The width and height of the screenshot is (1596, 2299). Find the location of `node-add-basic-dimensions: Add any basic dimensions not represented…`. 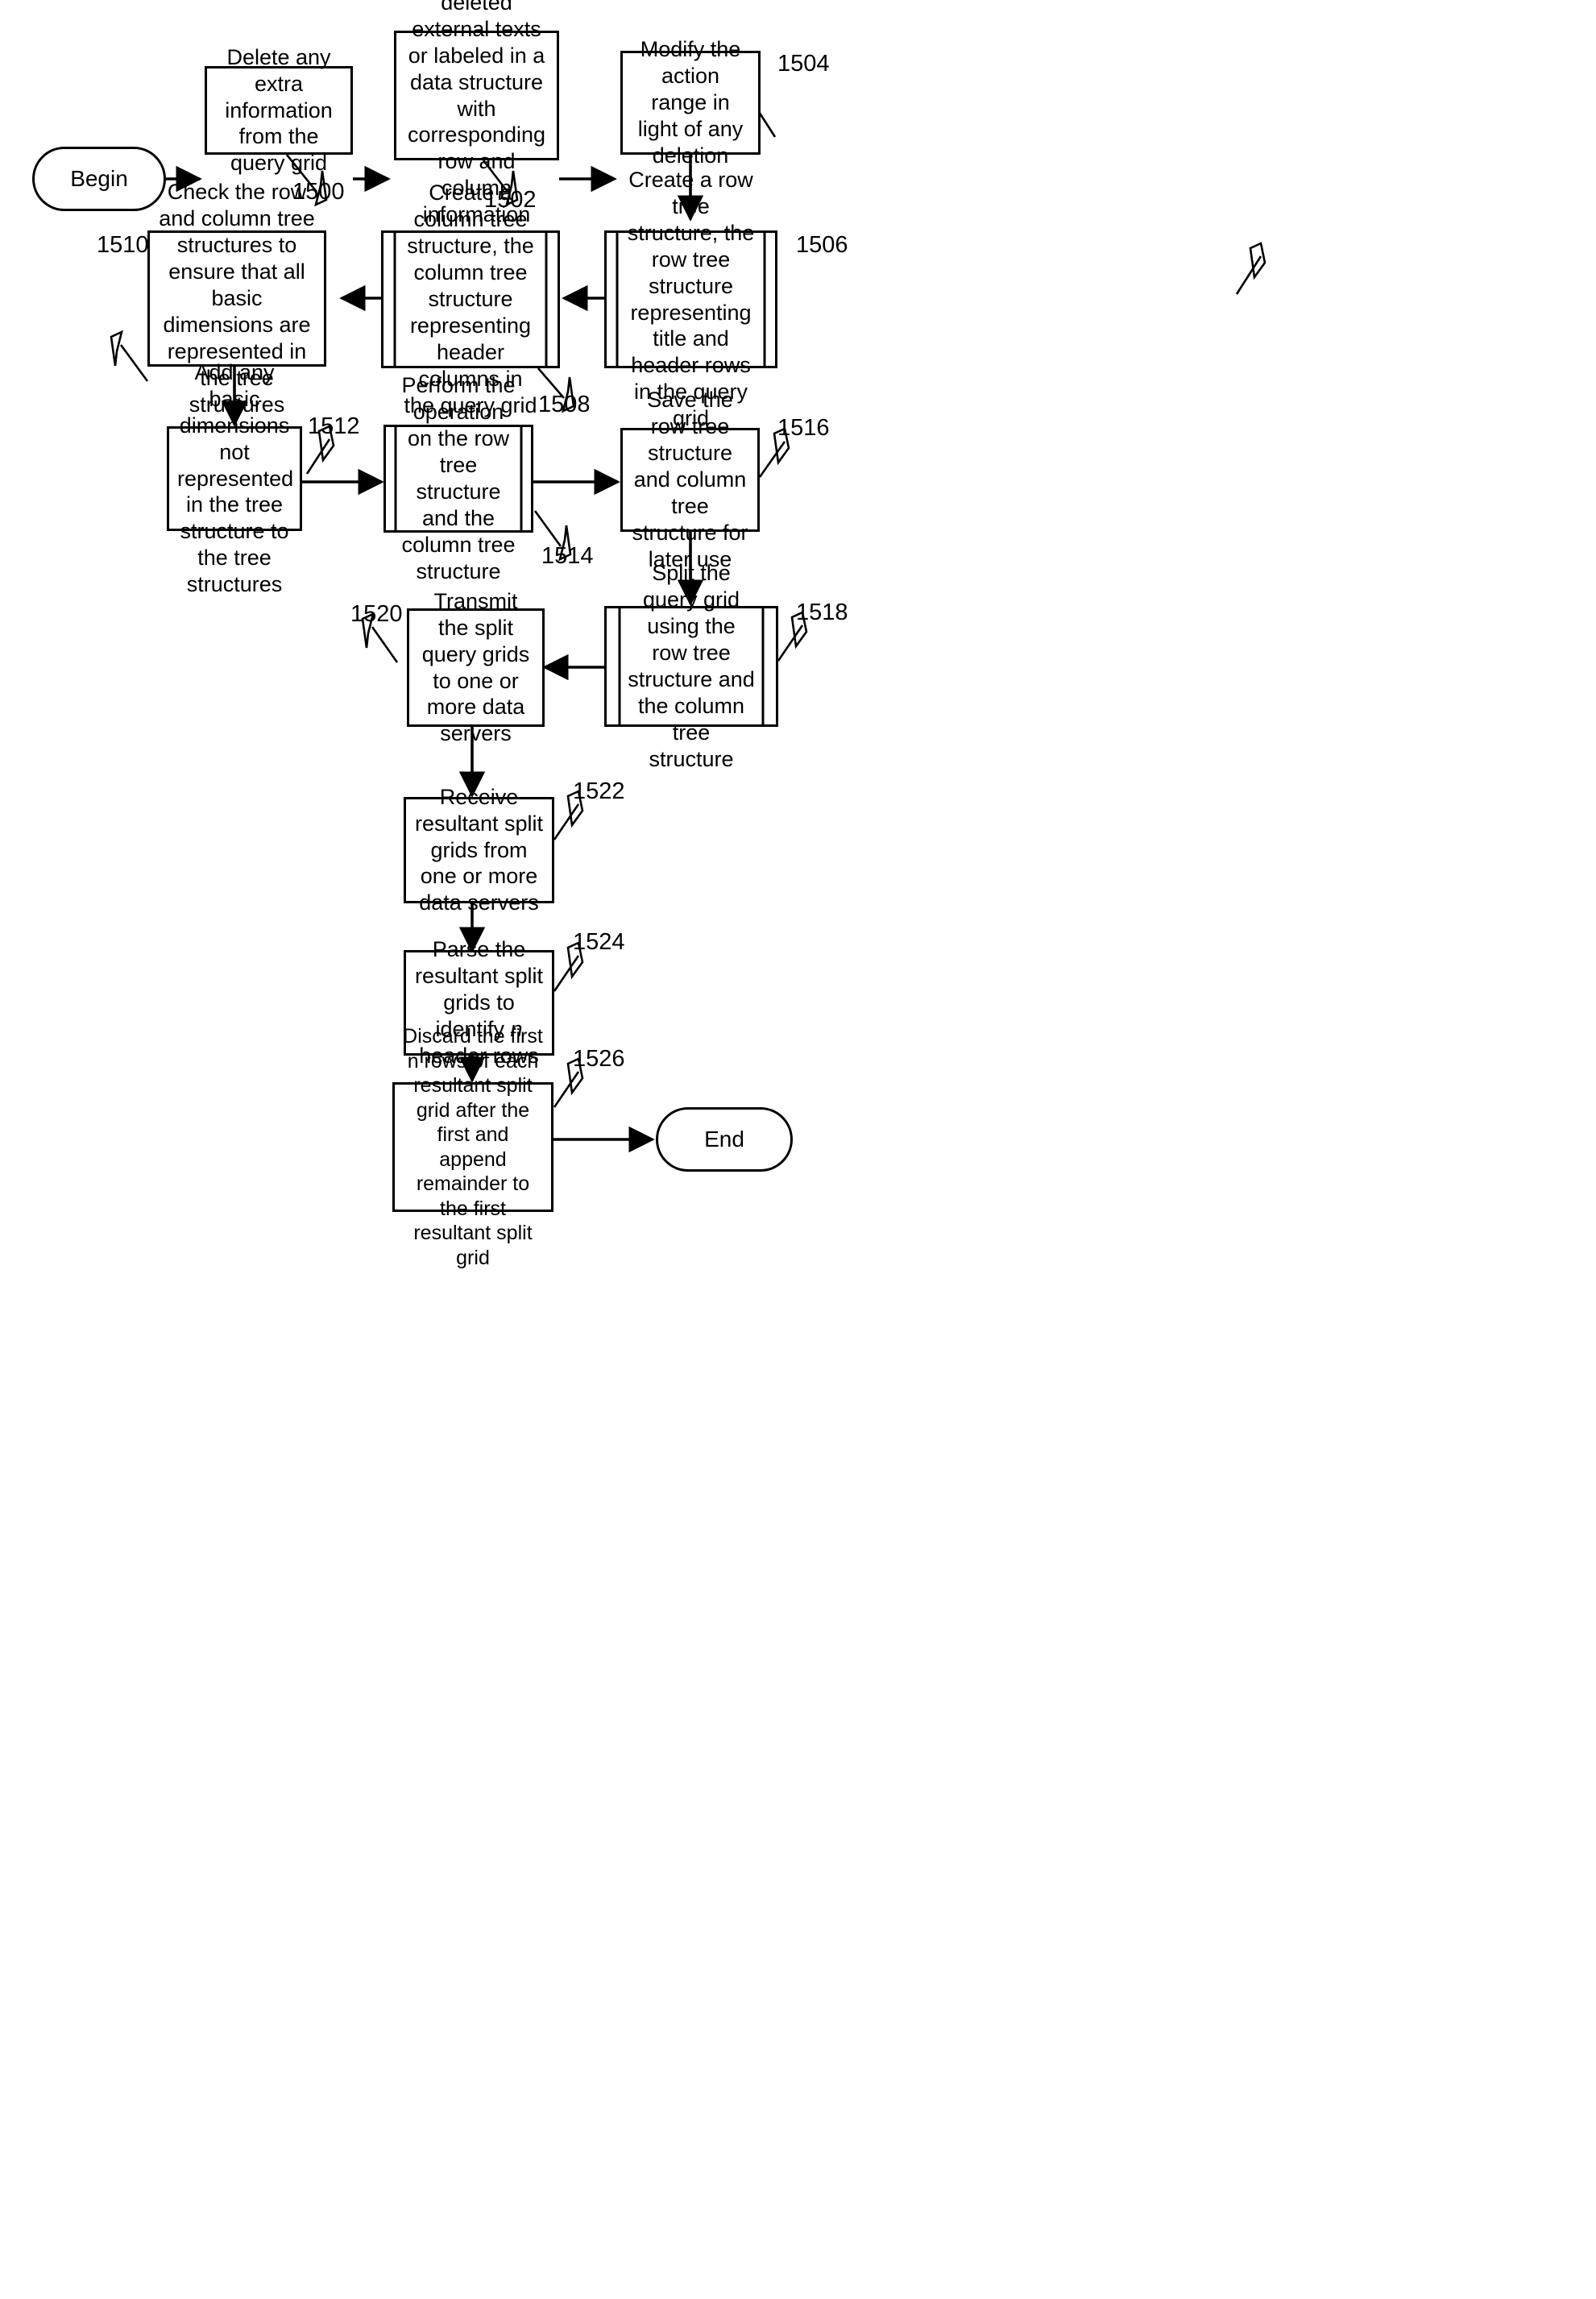

node-add-basic-dimensions: Add any basic dimensions not represented… is located at coordinates (234, 478).